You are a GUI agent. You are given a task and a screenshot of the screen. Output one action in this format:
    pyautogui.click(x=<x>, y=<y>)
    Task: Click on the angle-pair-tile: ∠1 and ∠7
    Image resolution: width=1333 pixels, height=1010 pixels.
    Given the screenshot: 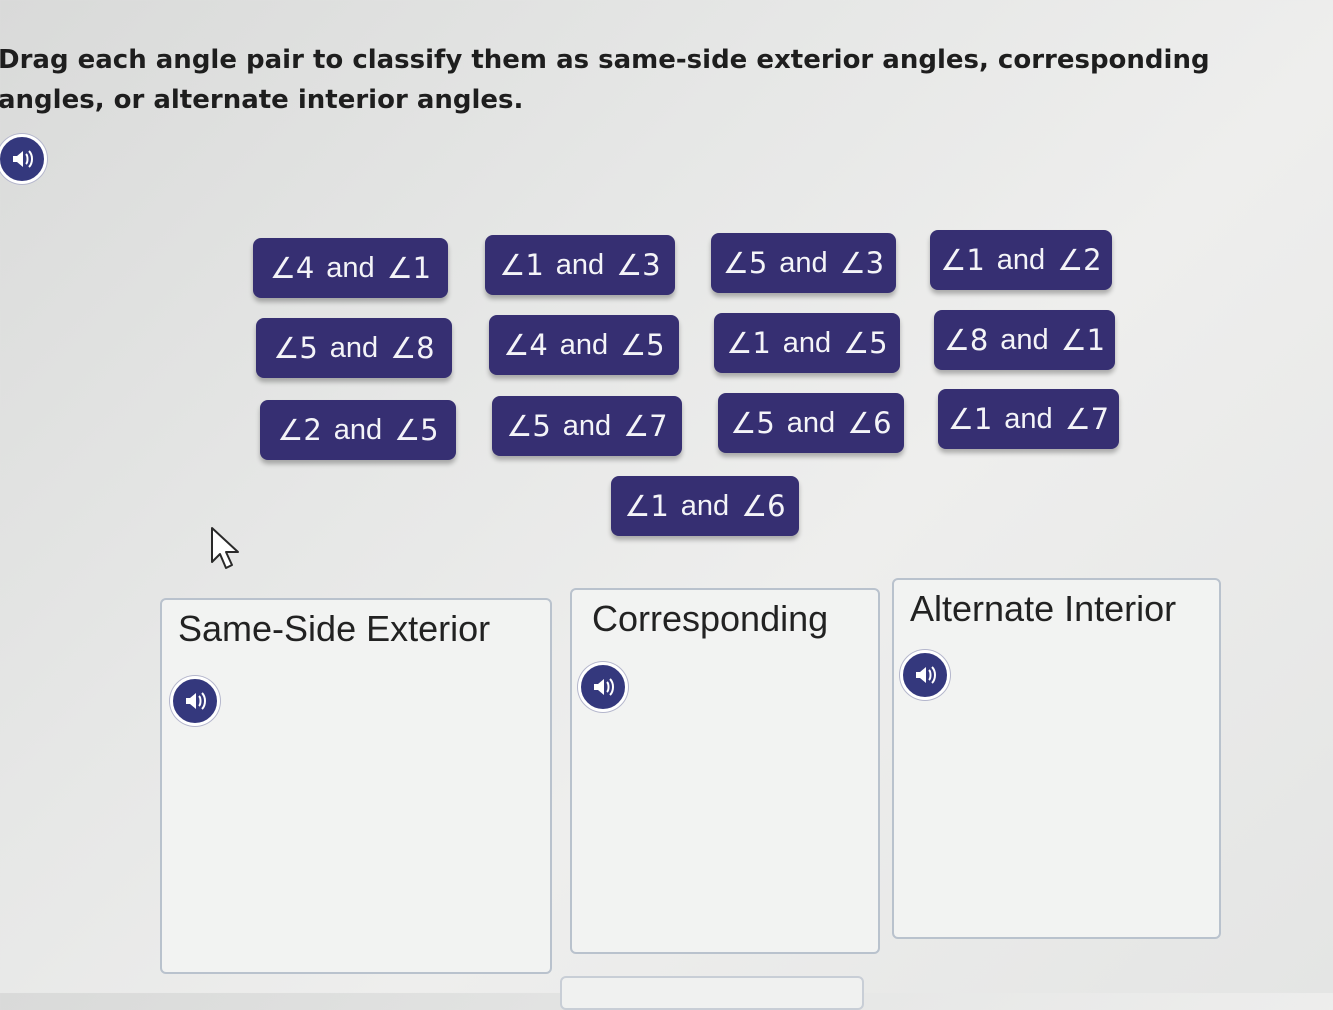 What is the action you would take?
    pyautogui.click(x=1028, y=419)
    